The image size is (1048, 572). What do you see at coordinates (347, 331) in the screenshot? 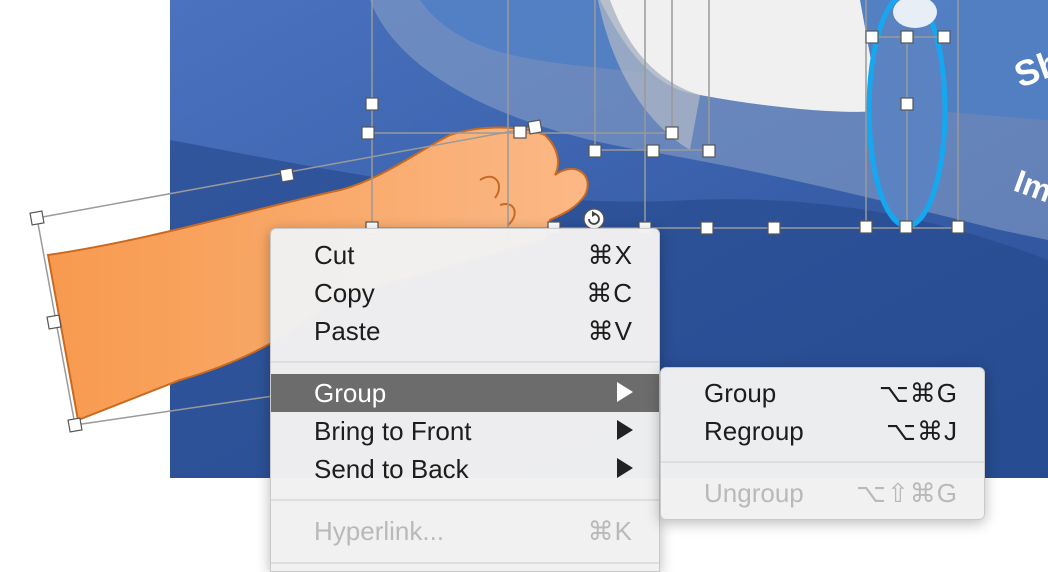
I see `menu-item-label: Paste` at bounding box center [347, 331].